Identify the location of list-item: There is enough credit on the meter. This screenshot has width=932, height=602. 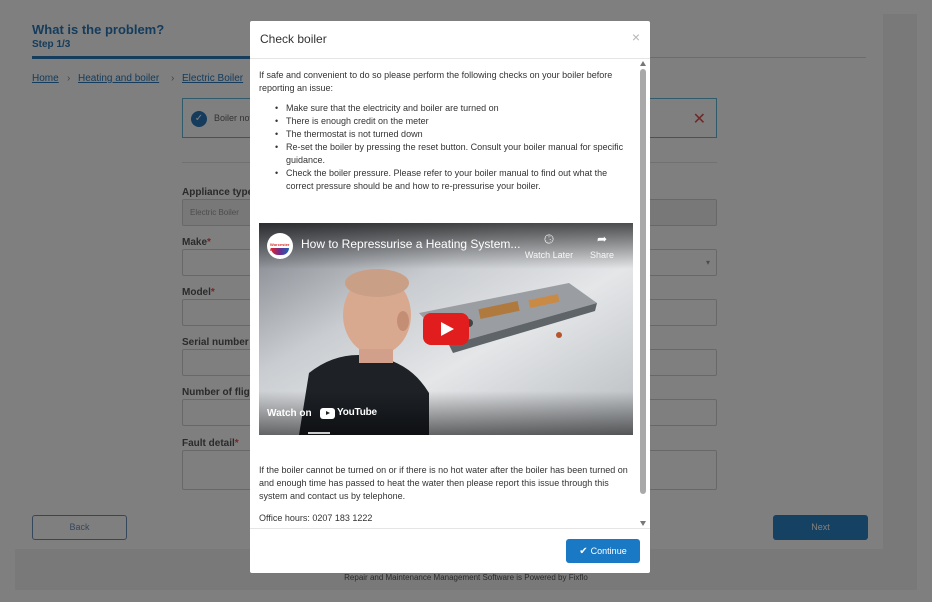
(449, 121).